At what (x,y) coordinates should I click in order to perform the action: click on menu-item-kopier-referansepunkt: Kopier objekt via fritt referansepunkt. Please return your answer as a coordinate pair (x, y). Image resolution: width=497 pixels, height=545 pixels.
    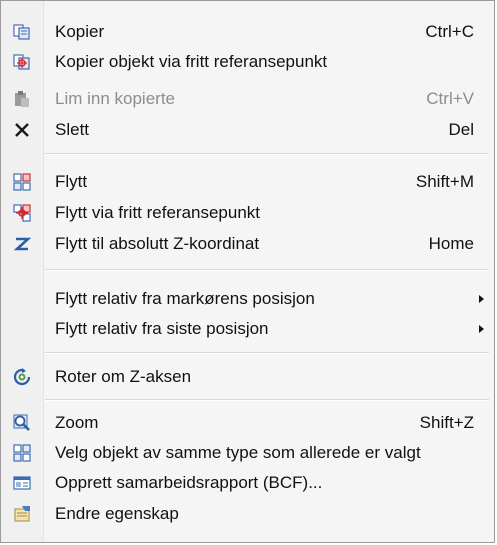
    Looking at the image, I should click on (247, 62).